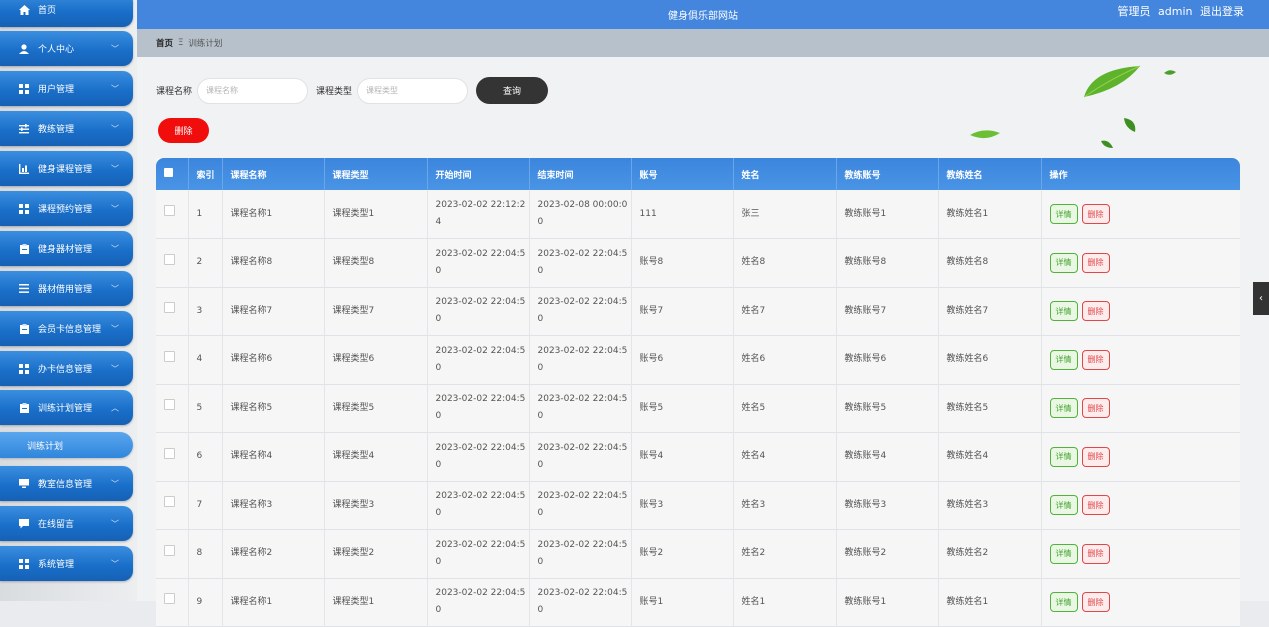 This screenshot has height=627, width=1269. Describe the element at coordinates (66, 523) in the screenshot. I see `sidebar-item-online-message: 在线留言 ﹀` at that location.